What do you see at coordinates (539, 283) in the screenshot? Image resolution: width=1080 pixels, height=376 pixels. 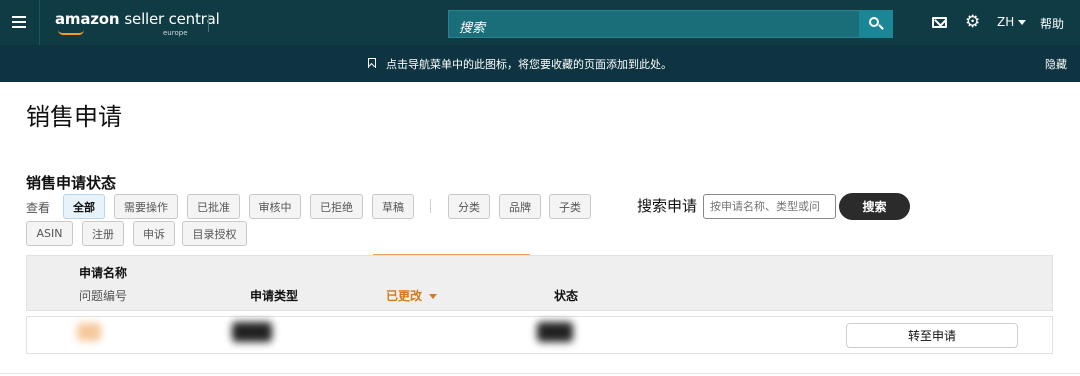 I see `table-header` at bounding box center [539, 283].